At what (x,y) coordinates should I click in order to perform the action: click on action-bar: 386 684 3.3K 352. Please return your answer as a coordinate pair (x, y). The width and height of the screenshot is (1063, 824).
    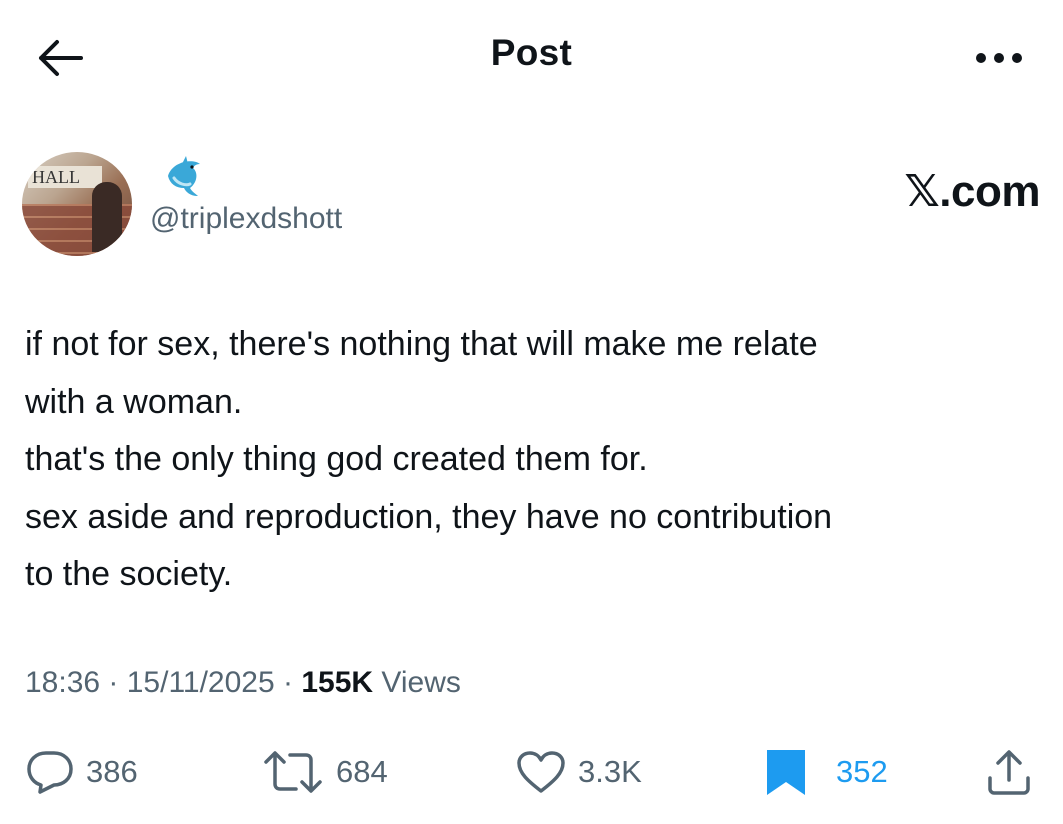
    Looking at the image, I should click on (531, 775).